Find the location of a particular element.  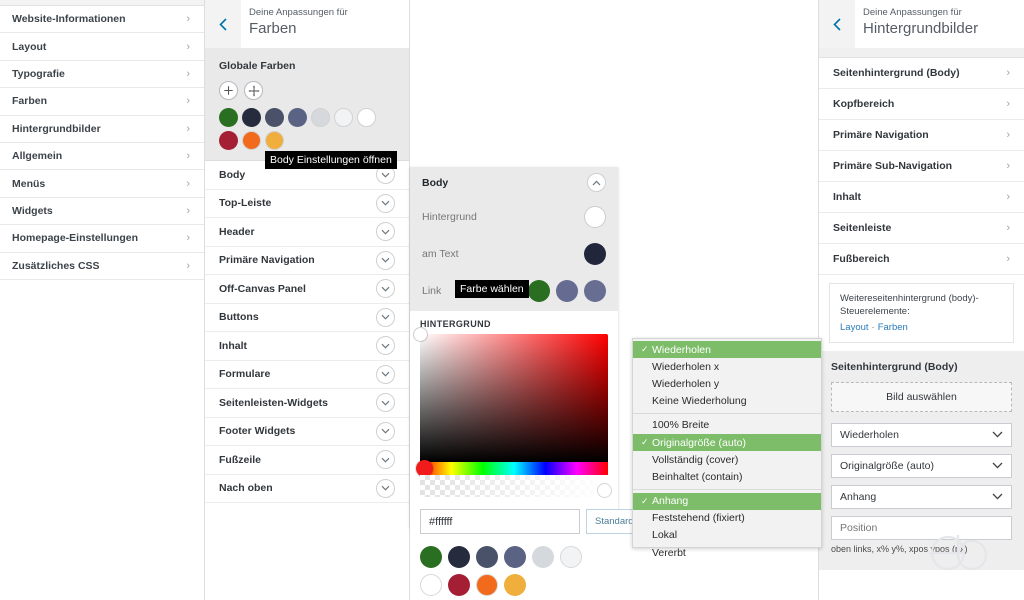

background-item-prim-re-sub-navigation: Primäre Sub-Navigation › is located at coordinates (921, 166).